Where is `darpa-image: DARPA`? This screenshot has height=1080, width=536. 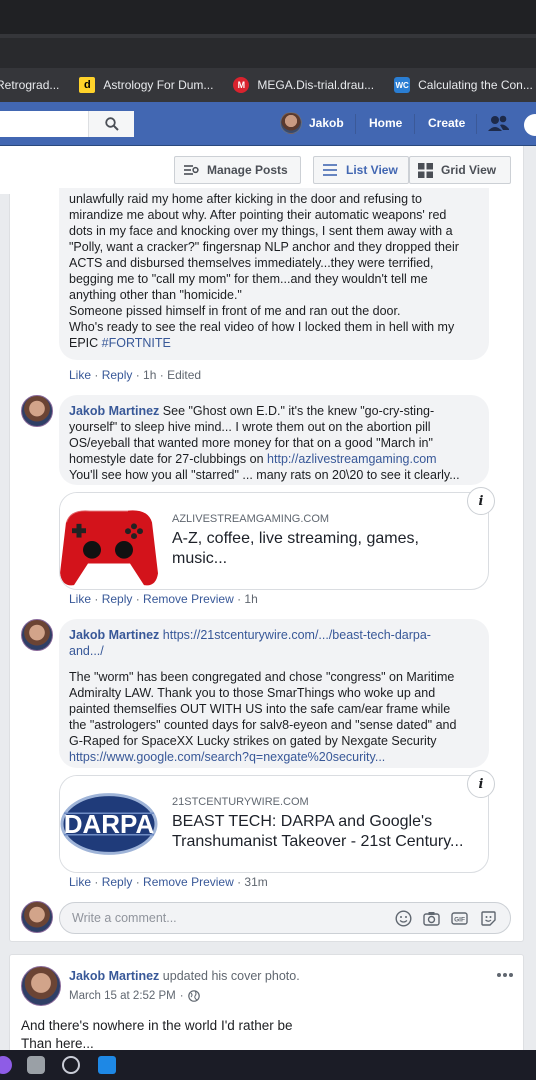 darpa-image: DARPA is located at coordinates (109, 824).